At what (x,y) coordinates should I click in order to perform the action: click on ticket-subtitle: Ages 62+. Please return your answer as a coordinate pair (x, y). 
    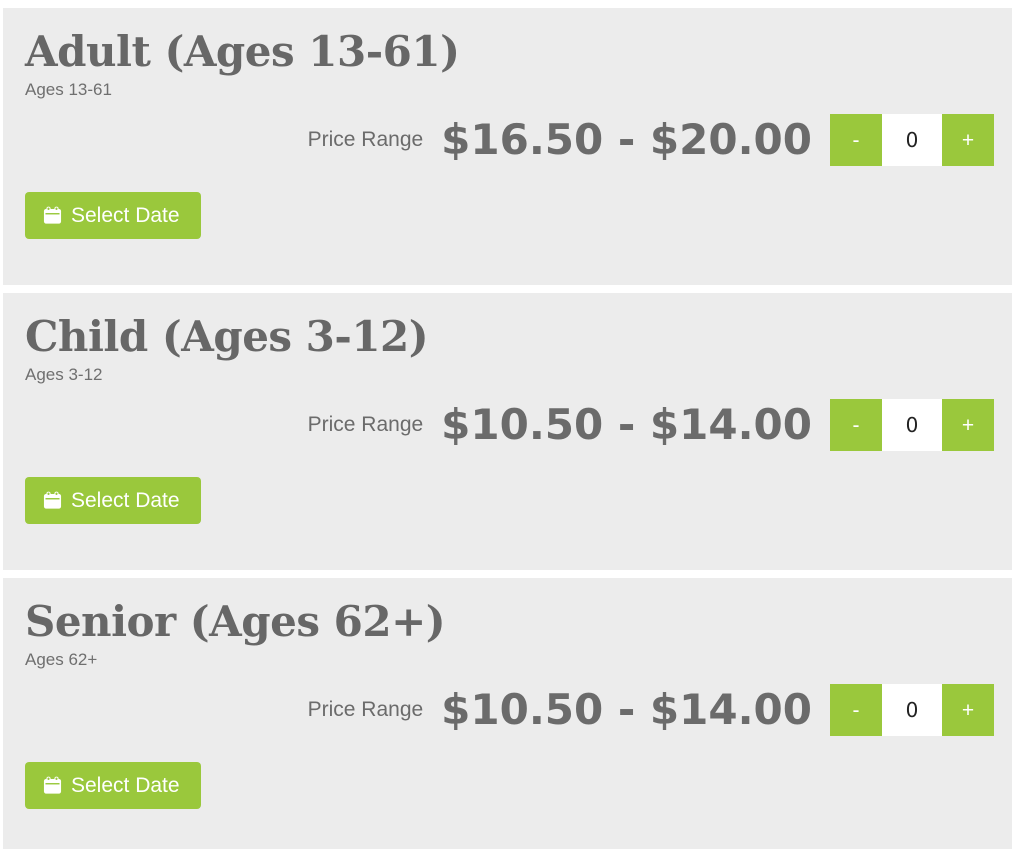
    Looking at the image, I should click on (61, 660).